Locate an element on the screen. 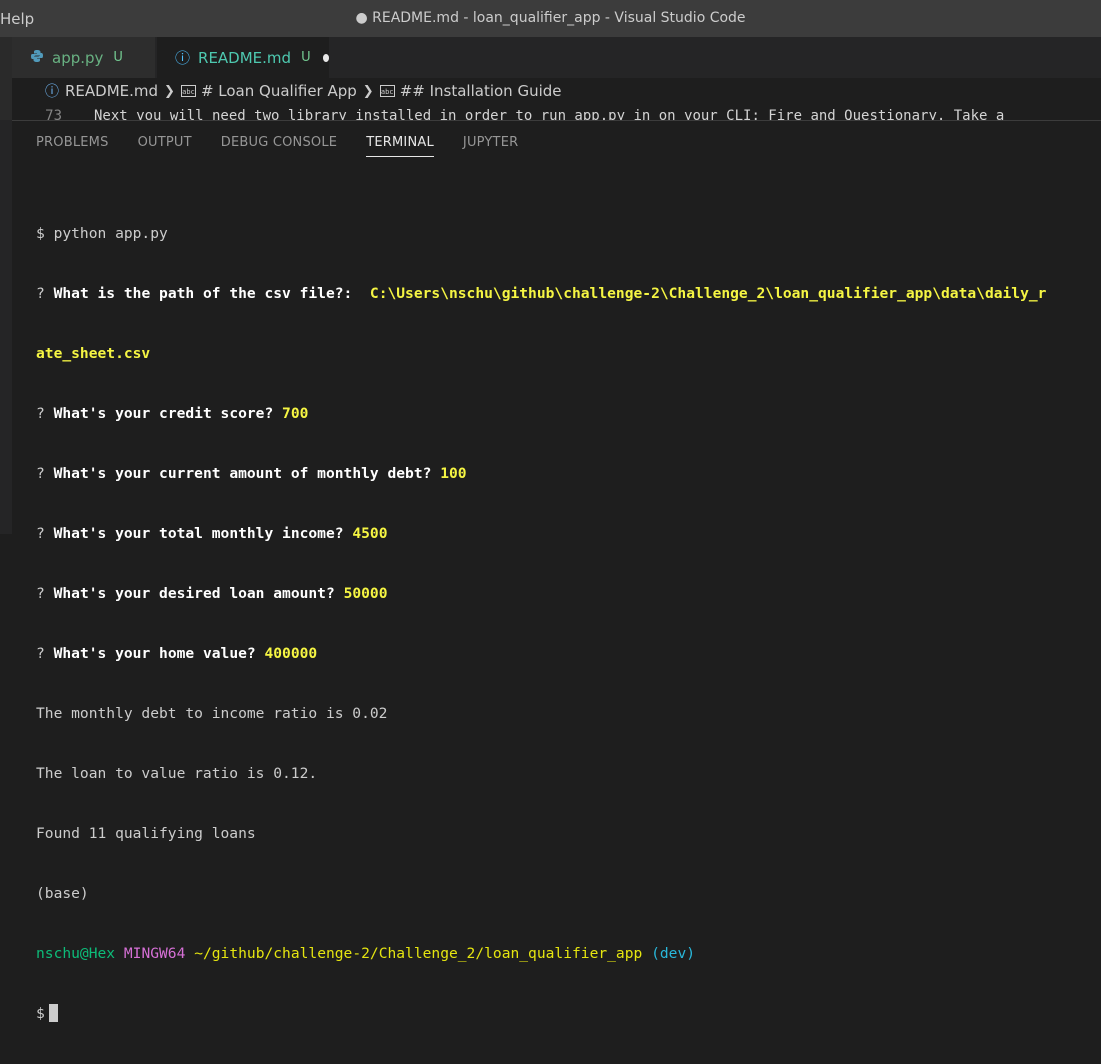 The height and width of the screenshot is (1064, 1101). tab-problems: PROBLEMS is located at coordinates (72, 146).